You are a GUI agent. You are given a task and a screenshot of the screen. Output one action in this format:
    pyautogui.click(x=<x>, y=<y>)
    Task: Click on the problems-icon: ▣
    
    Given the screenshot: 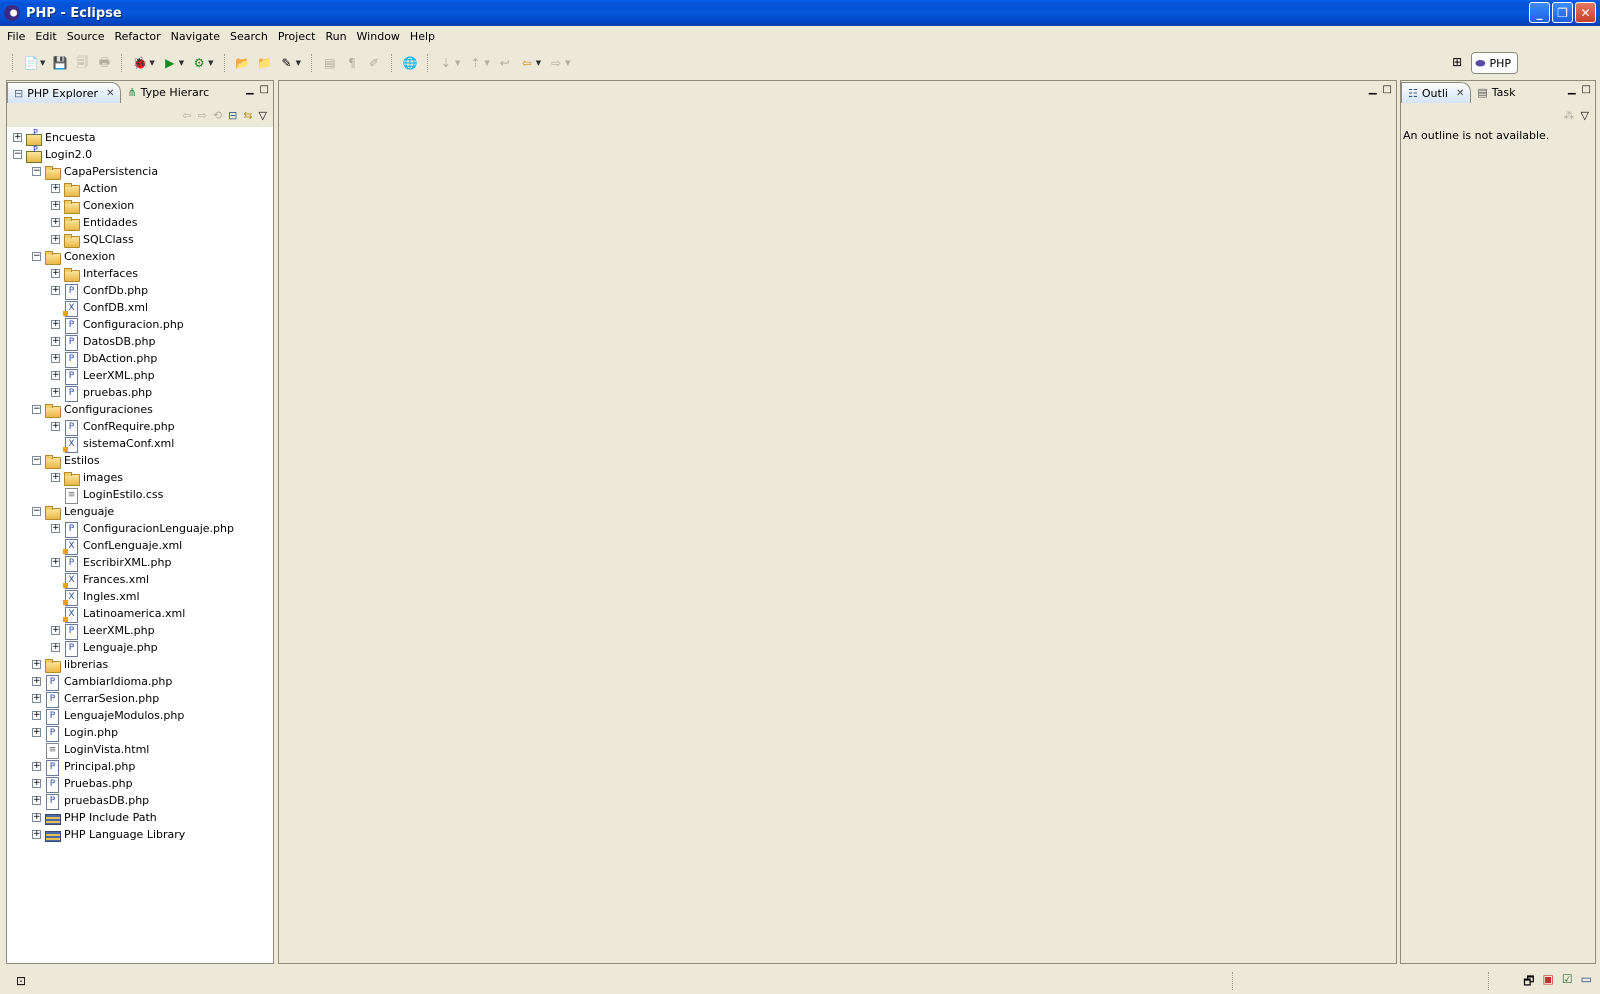 What is the action you would take?
    pyautogui.click(x=1548, y=982)
    